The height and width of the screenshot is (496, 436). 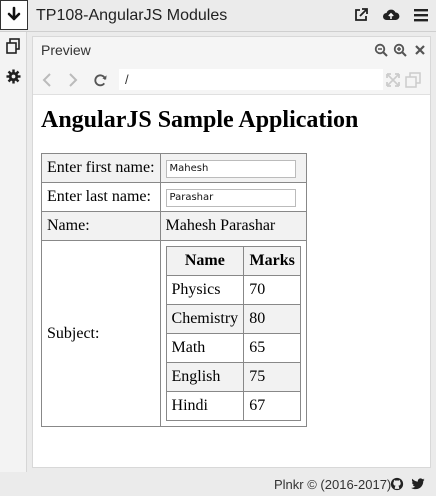 What do you see at coordinates (205, 406) in the screenshot?
I see `subject-name: Hindi` at bounding box center [205, 406].